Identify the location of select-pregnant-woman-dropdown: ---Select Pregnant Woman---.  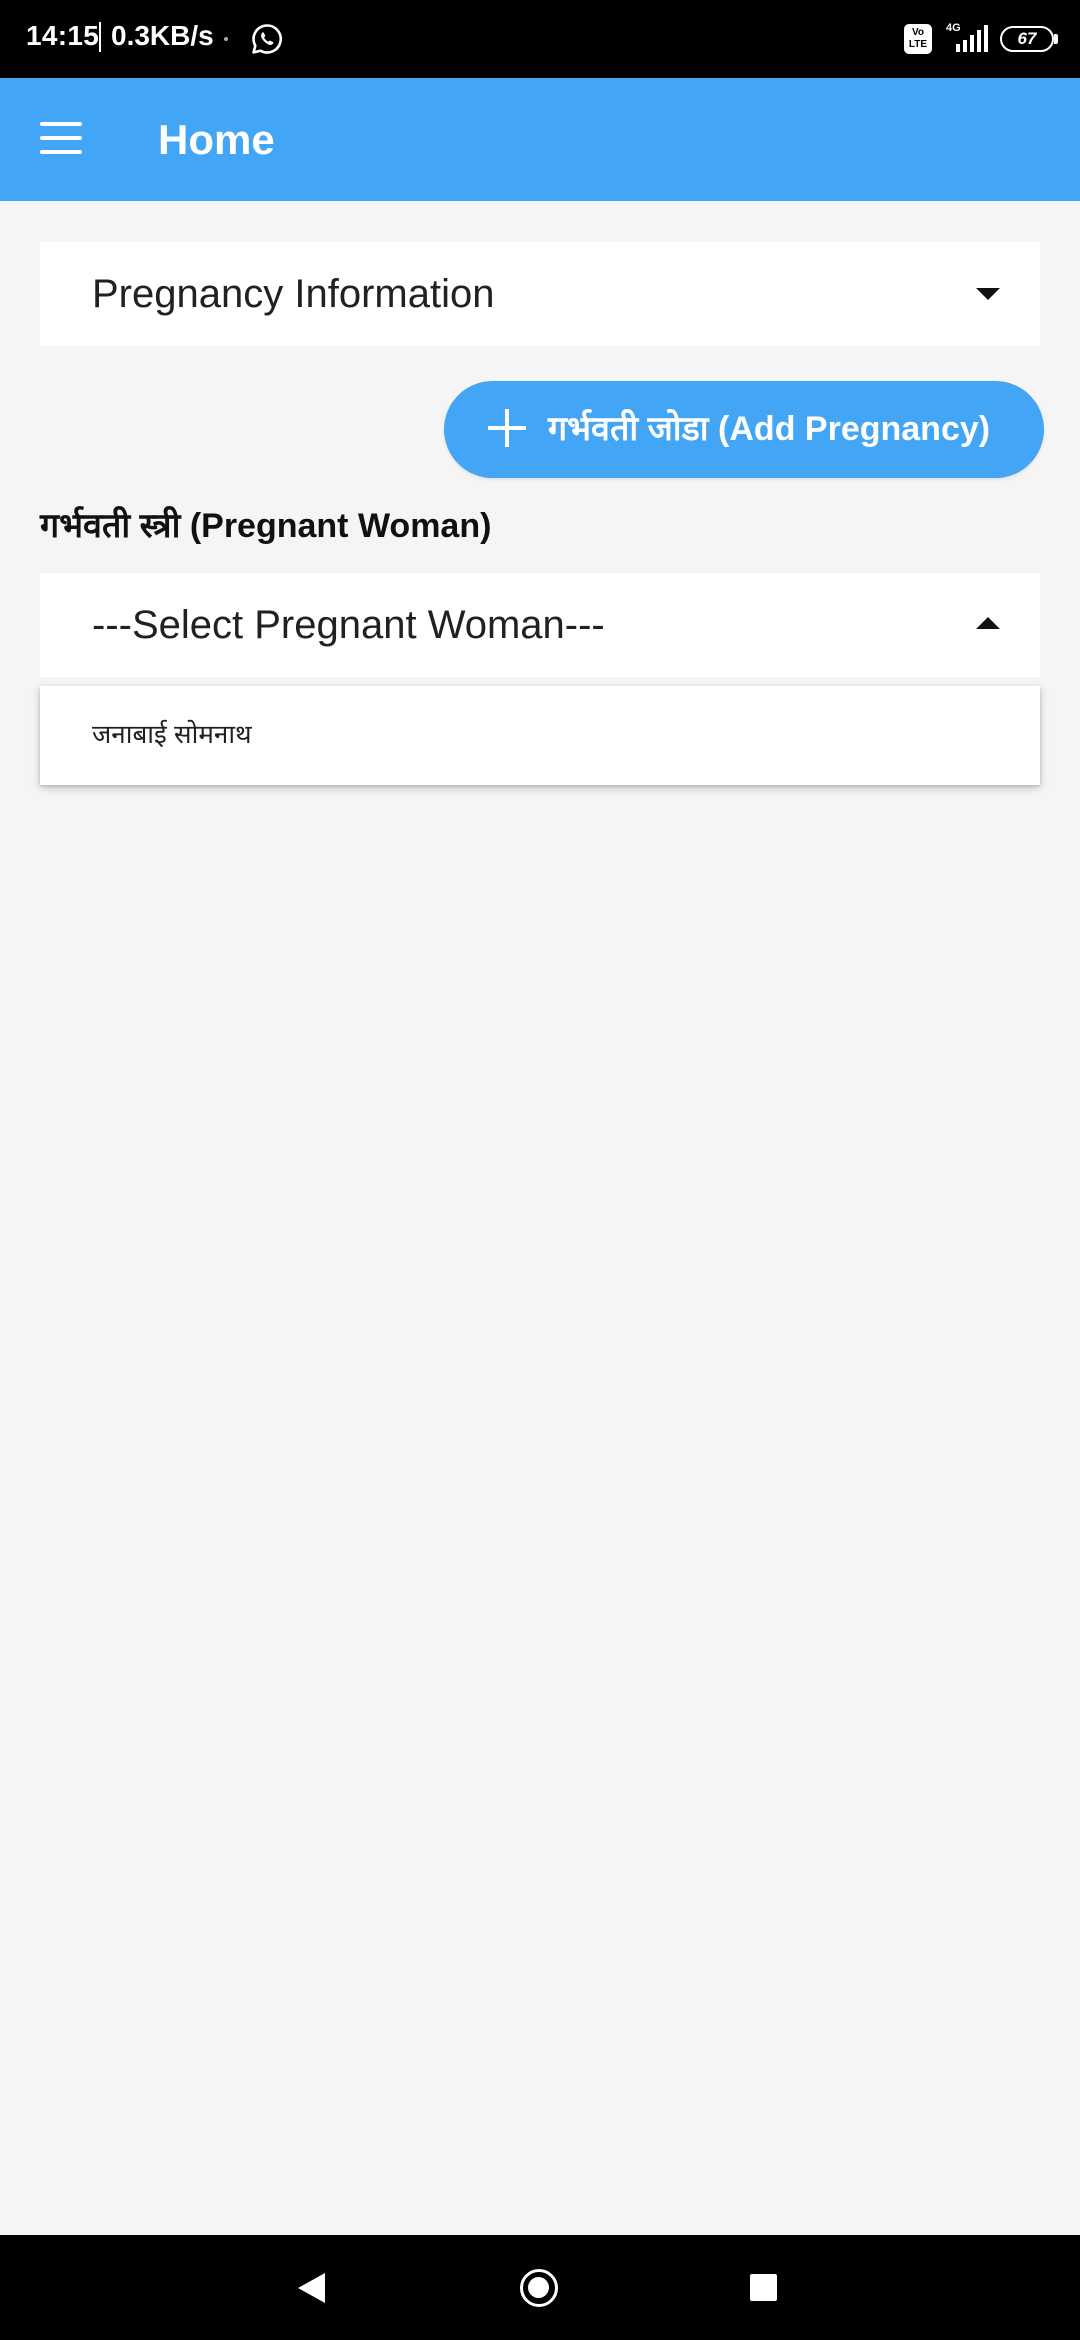
(540, 625).